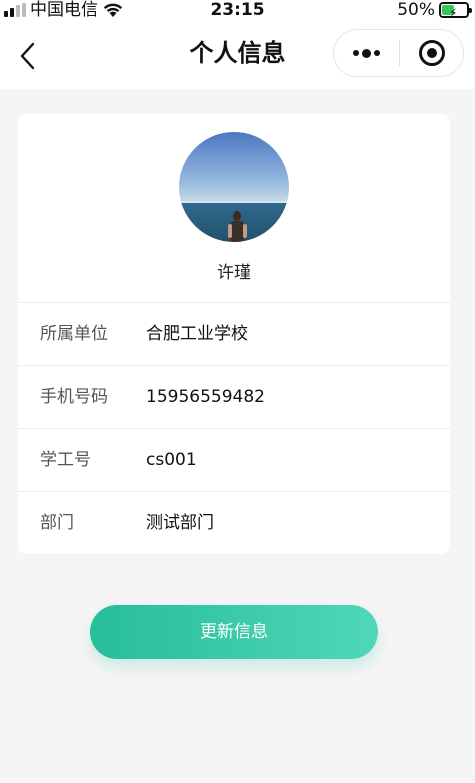 The height and width of the screenshot is (783, 475). I want to click on field-value: 测试部门, so click(180, 523).